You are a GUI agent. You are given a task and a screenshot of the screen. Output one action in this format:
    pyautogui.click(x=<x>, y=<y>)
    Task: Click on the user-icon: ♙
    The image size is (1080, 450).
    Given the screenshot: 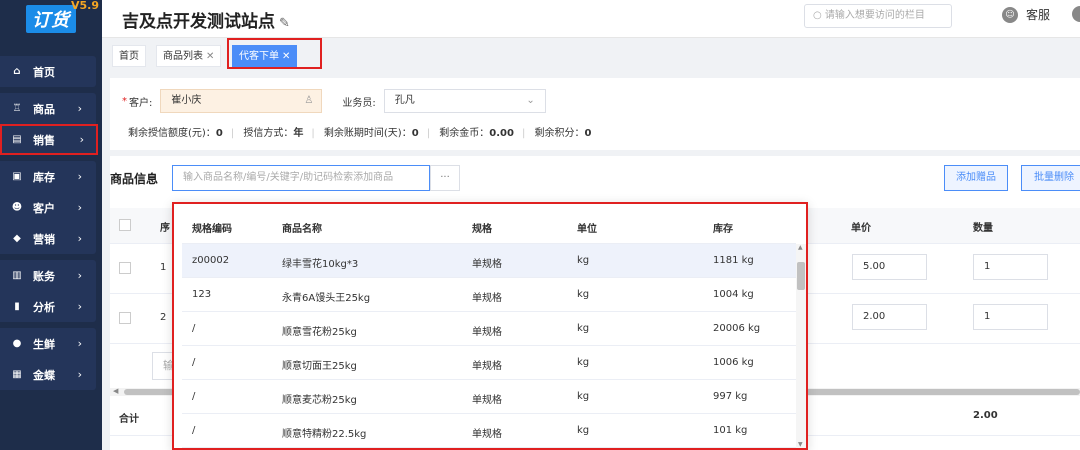 What is the action you would take?
    pyautogui.click(x=308, y=101)
    